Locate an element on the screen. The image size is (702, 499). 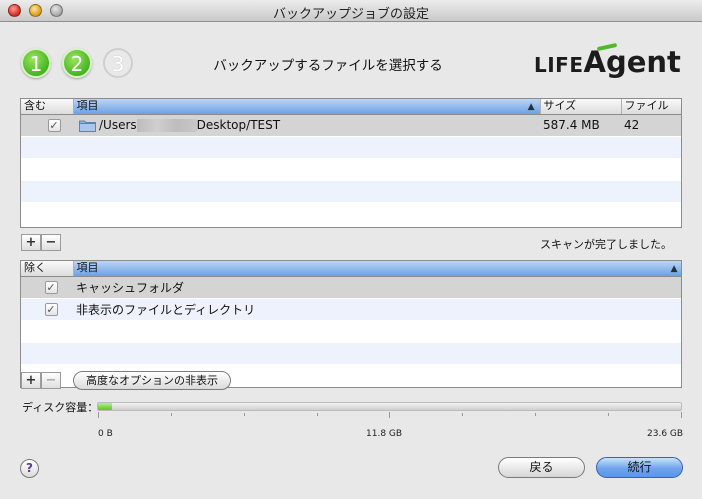
add-include-button: + is located at coordinates (31, 242).